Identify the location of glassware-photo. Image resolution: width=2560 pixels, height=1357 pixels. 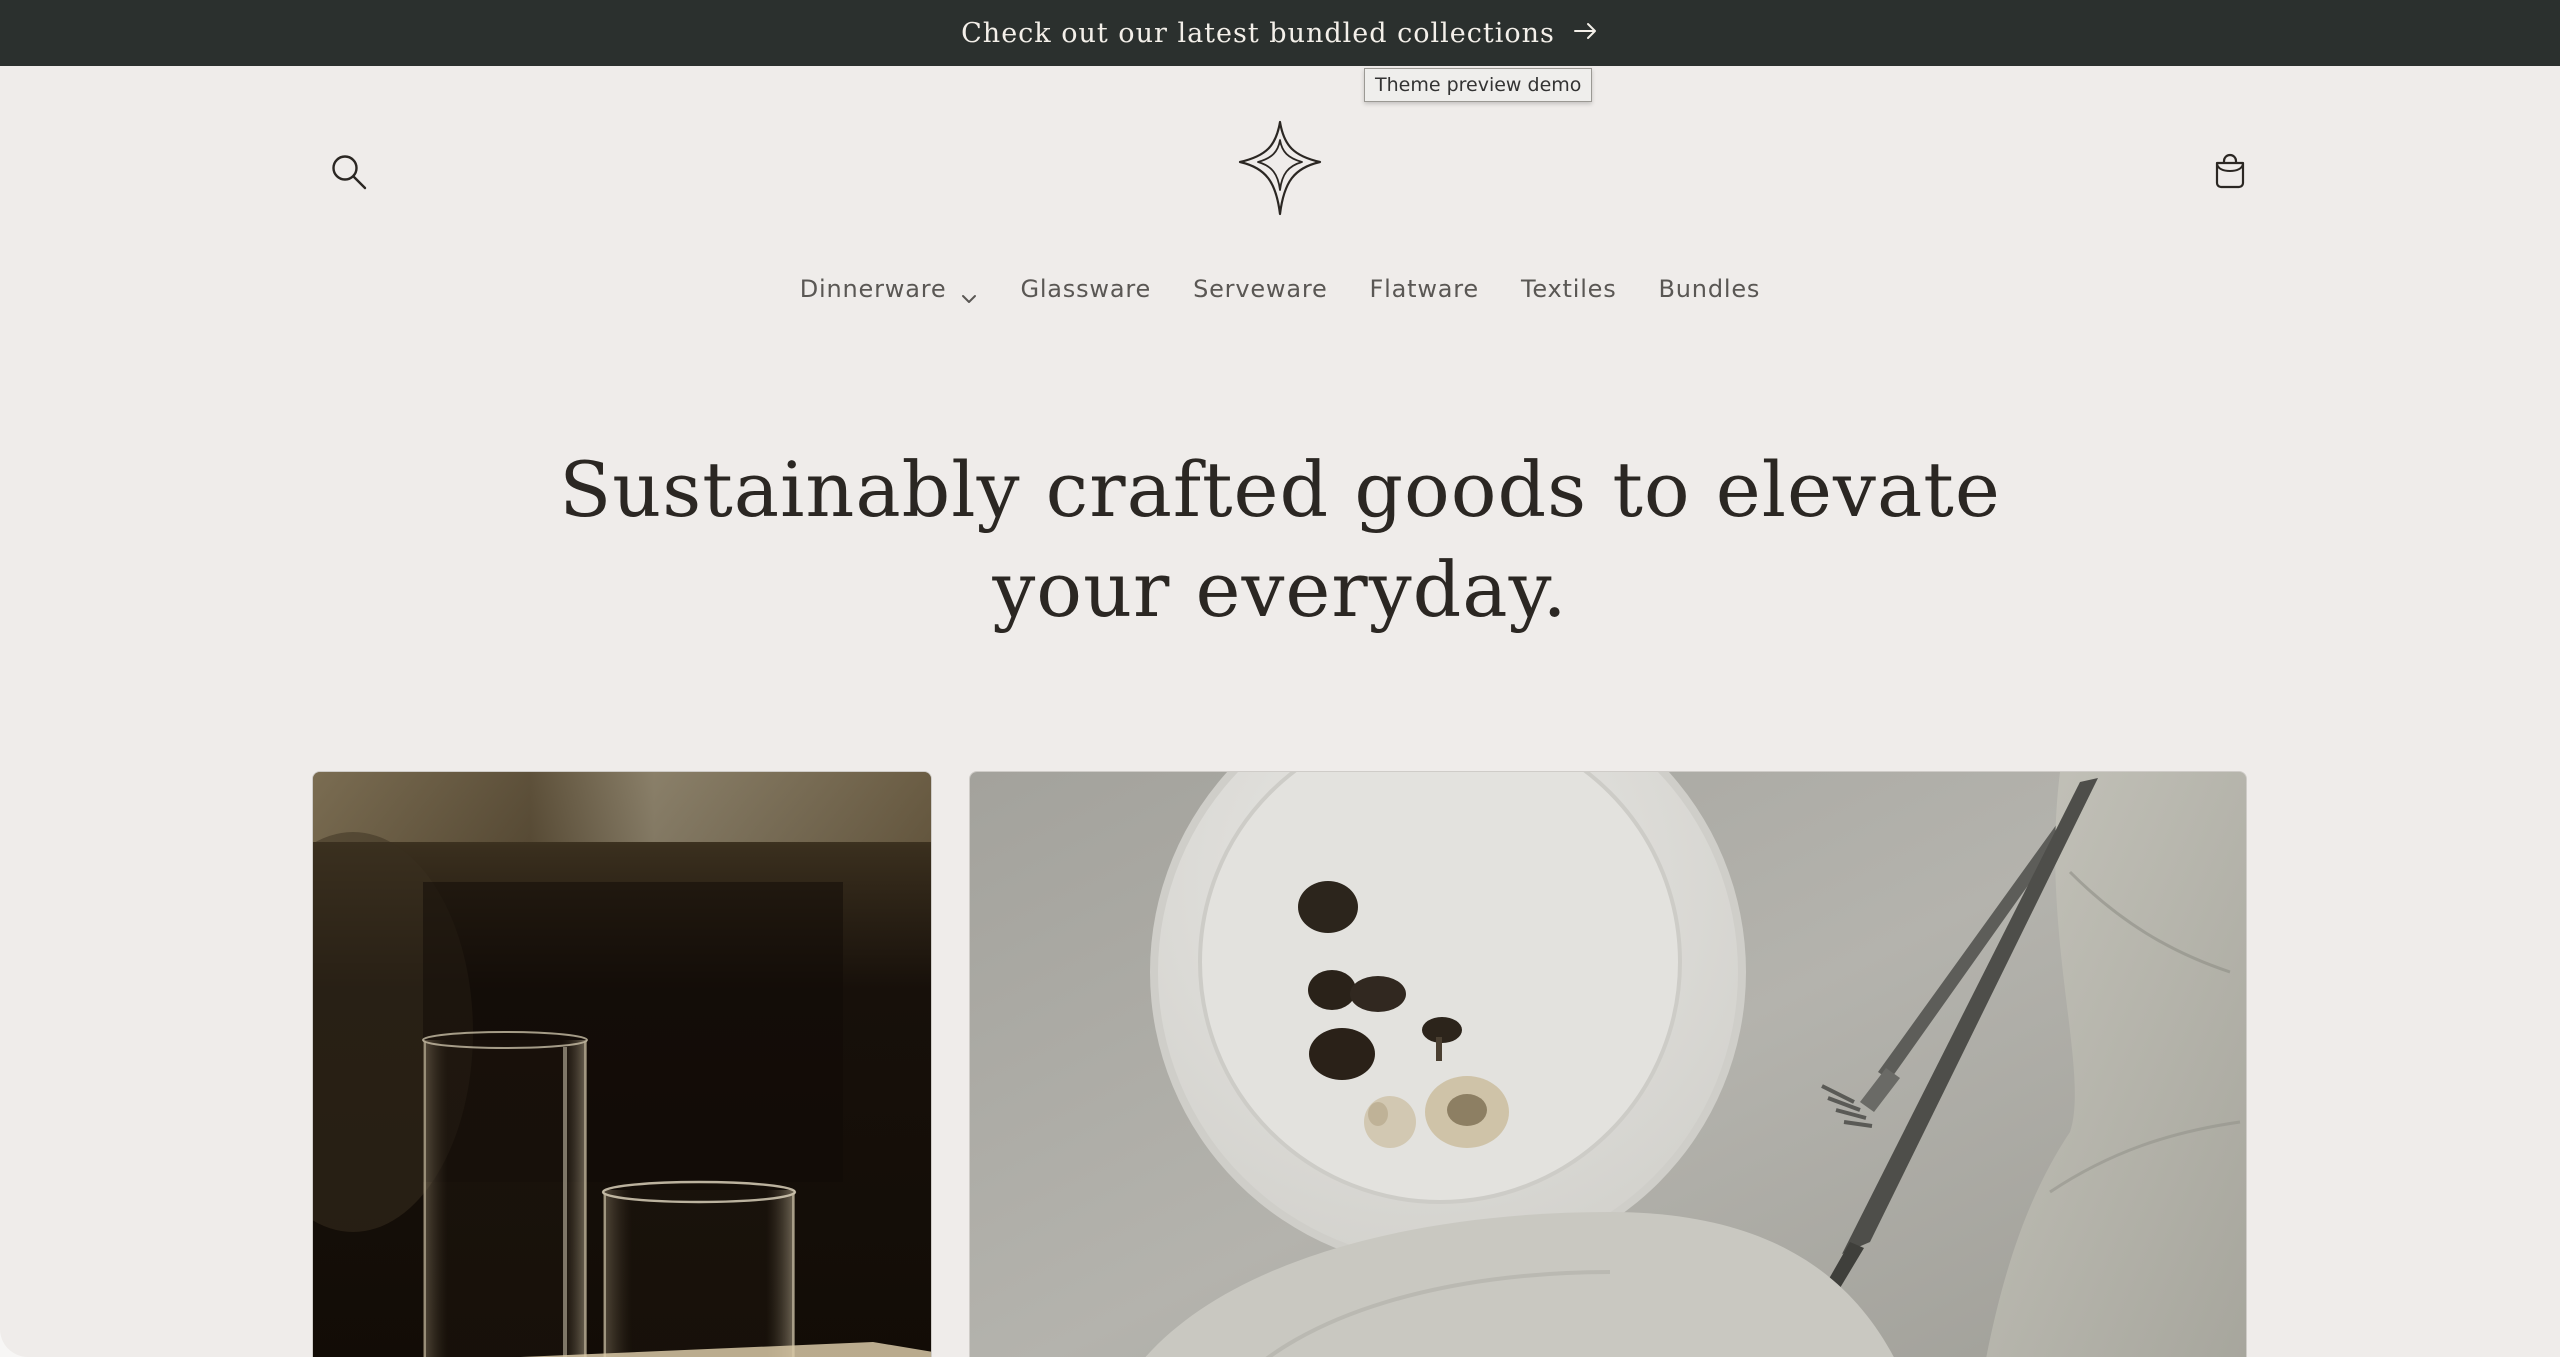
(622, 1064).